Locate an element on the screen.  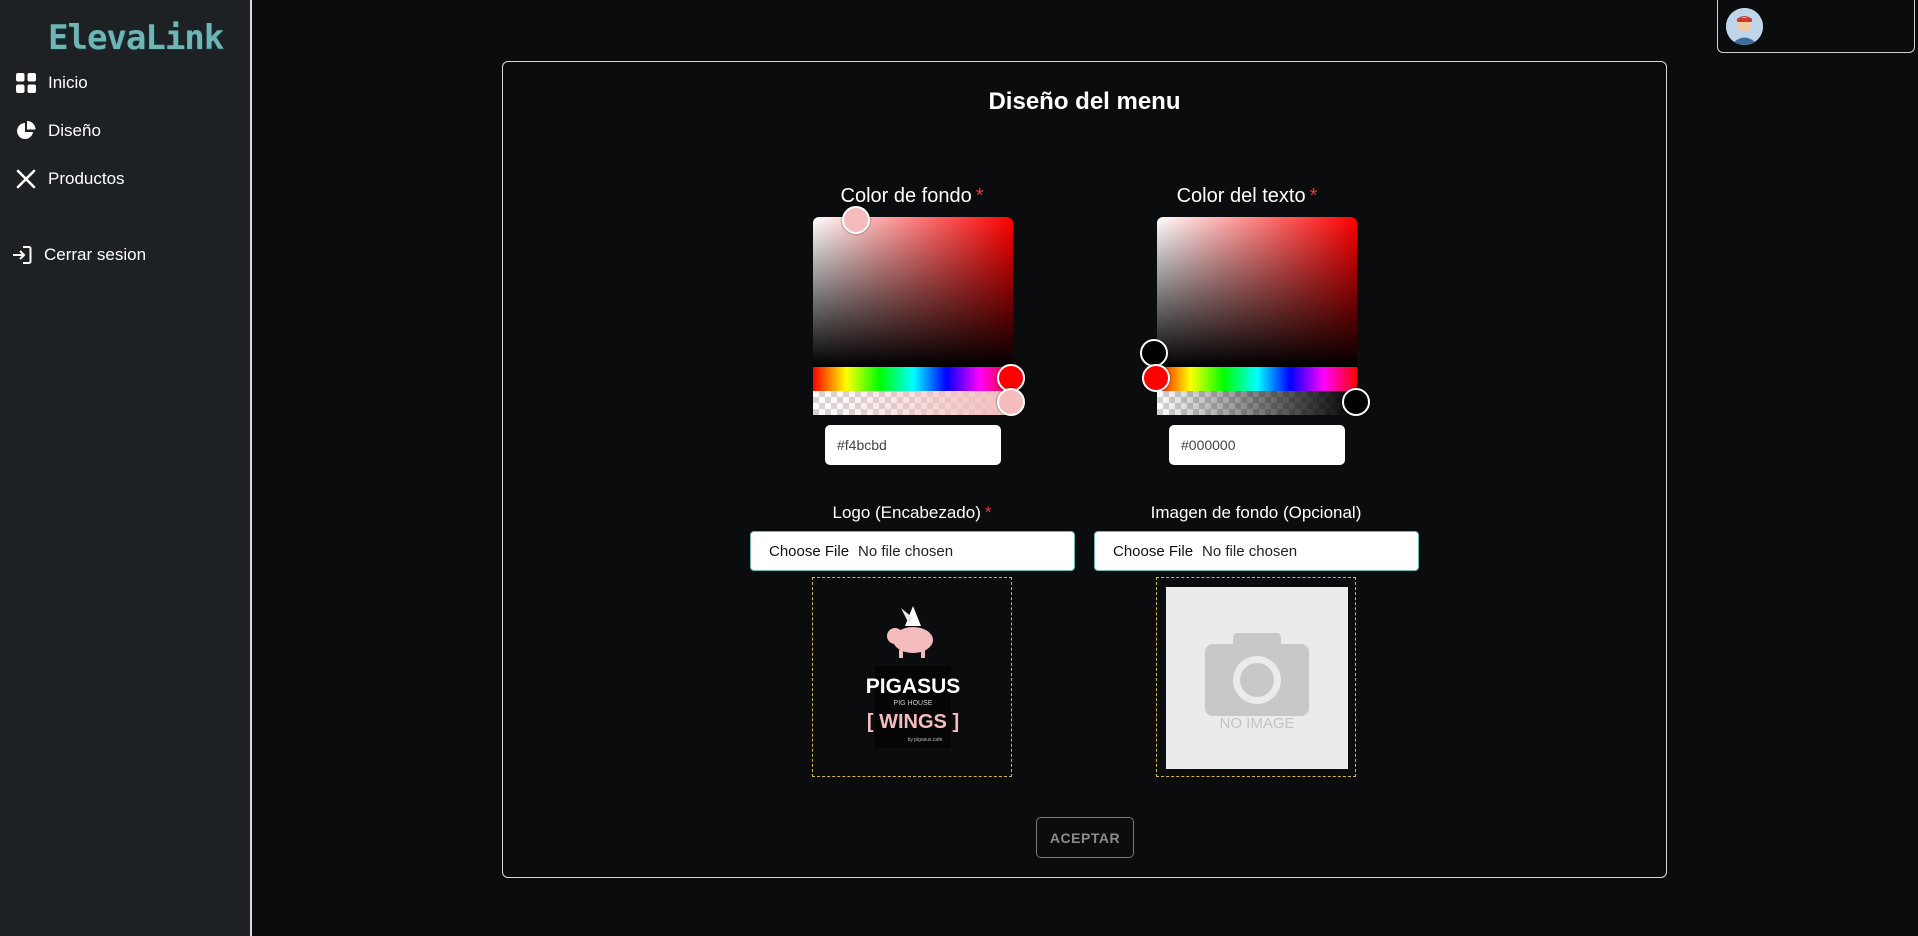
text-color-label: Color del texto * is located at coordinates (1247, 196).